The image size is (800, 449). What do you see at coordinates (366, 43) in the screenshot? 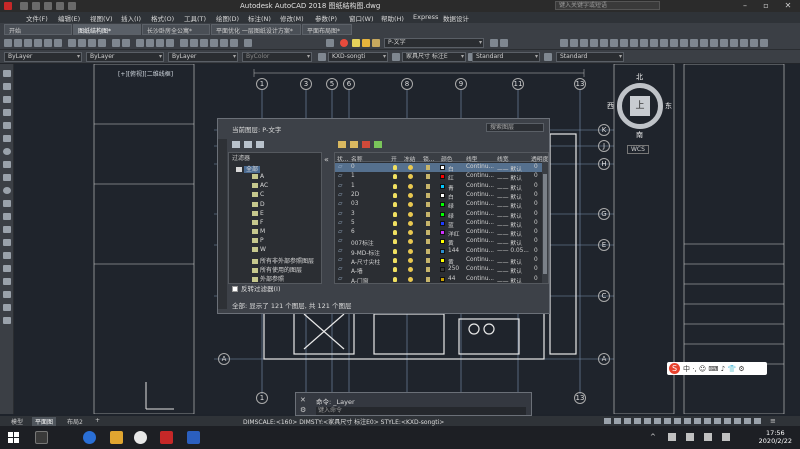
I see `layer-freeze-icon` at bounding box center [366, 43].